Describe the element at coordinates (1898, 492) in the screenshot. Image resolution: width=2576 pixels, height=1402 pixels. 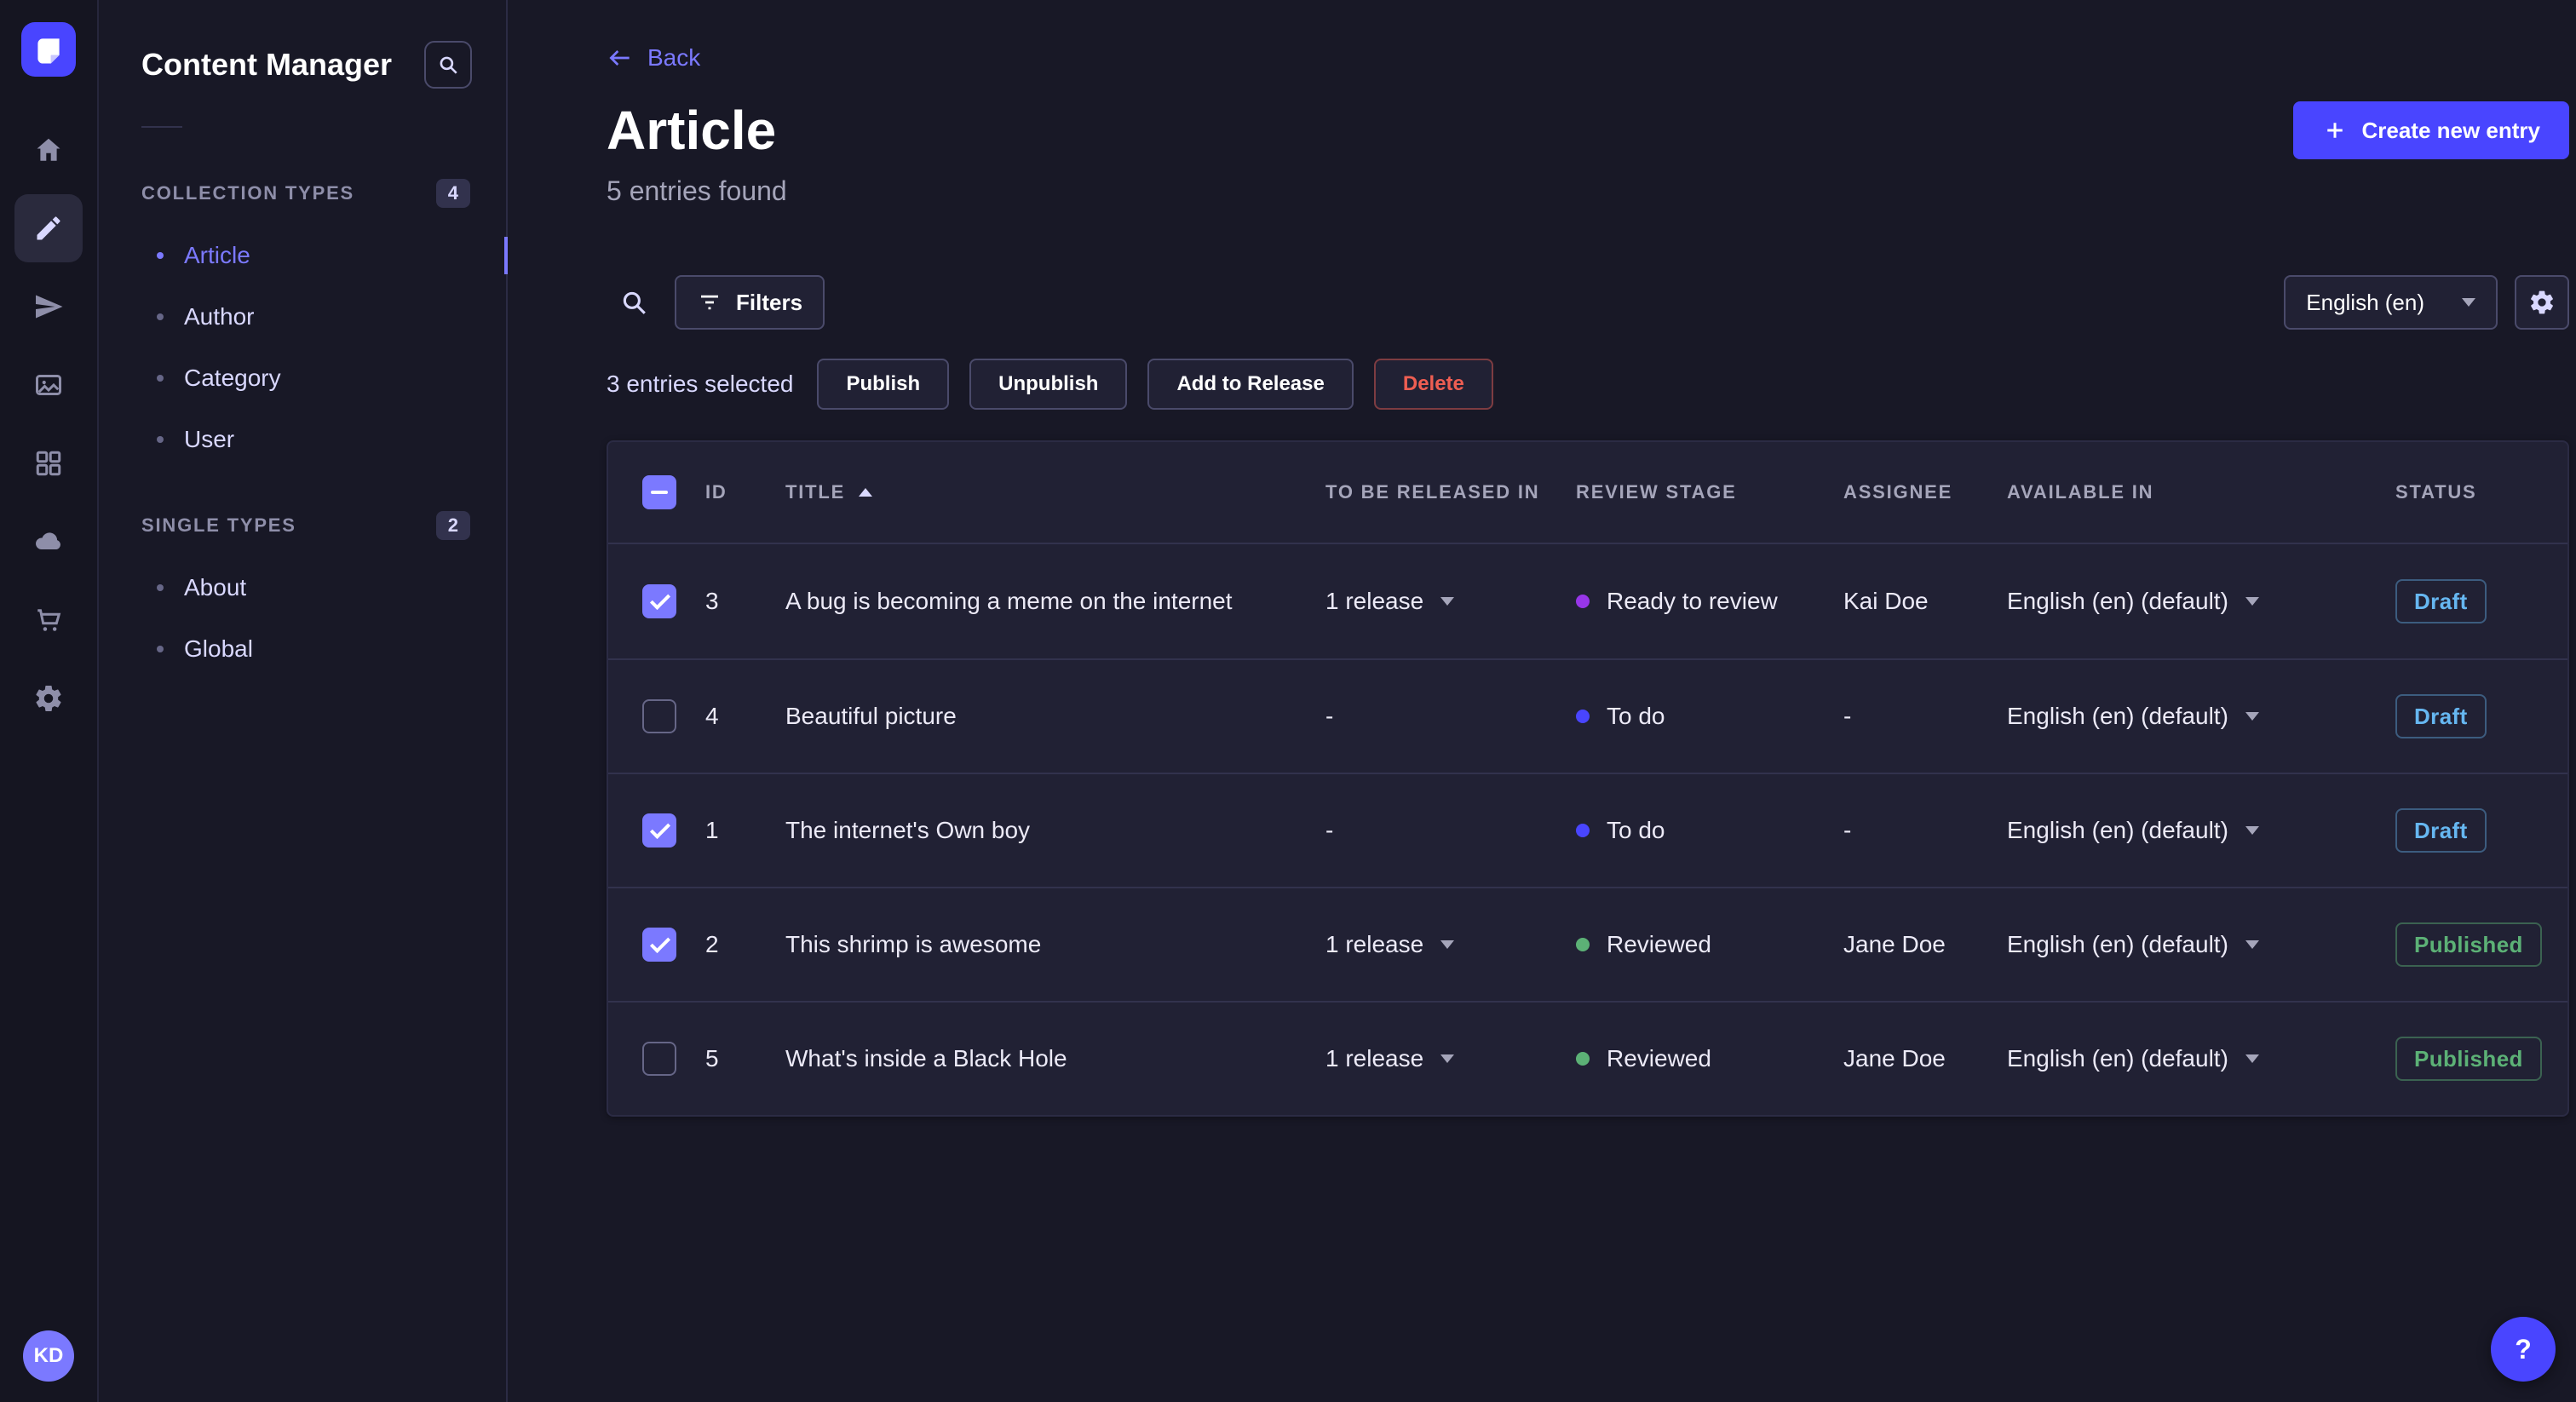
I see `column-header-assignee: ASSIGNEE` at that location.